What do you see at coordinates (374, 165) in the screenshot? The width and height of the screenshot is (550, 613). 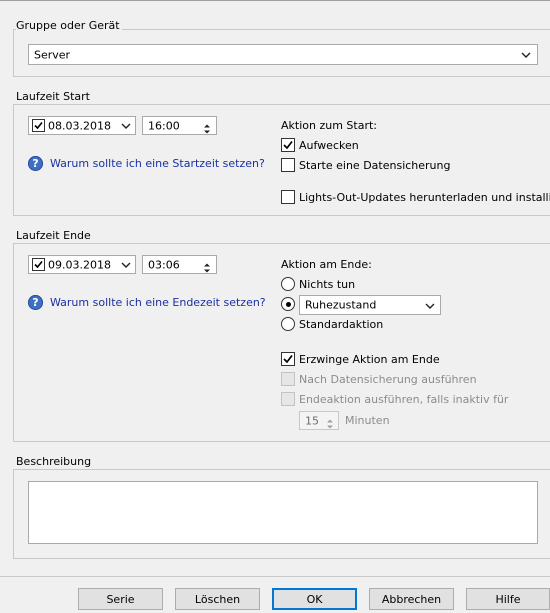 I see `start-backup-label: Starte eine Datensicherung` at bounding box center [374, 165].